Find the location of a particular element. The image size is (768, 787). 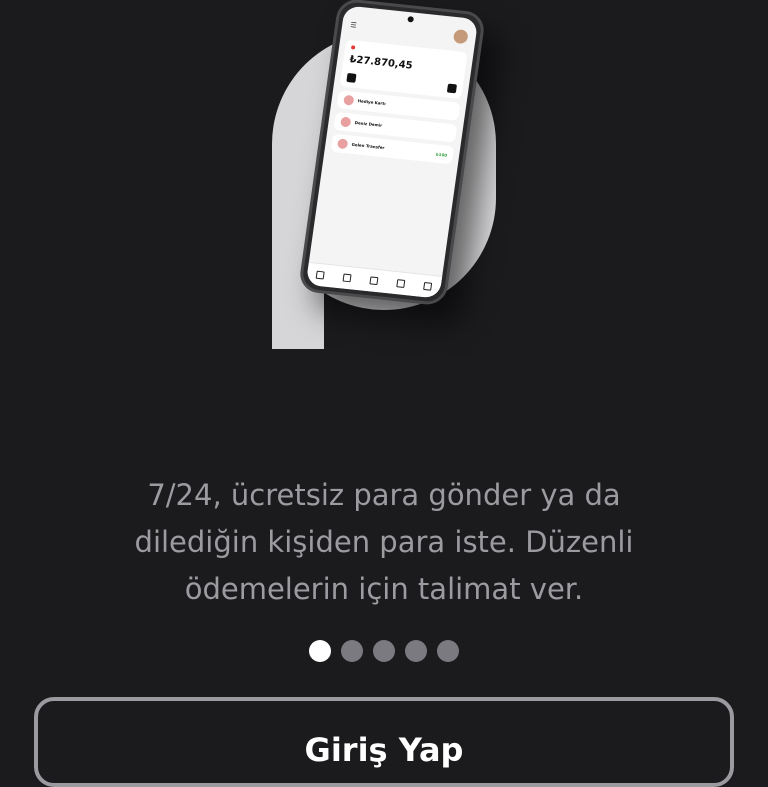

page-dot-active is located at coordinates (320, 651).